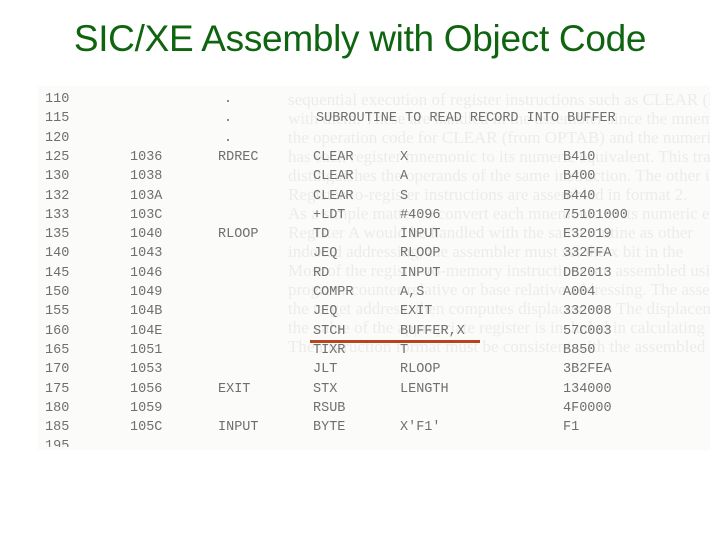  I want to click on listing-row: 132 103A CLEAR S B440, so click(374, 198).